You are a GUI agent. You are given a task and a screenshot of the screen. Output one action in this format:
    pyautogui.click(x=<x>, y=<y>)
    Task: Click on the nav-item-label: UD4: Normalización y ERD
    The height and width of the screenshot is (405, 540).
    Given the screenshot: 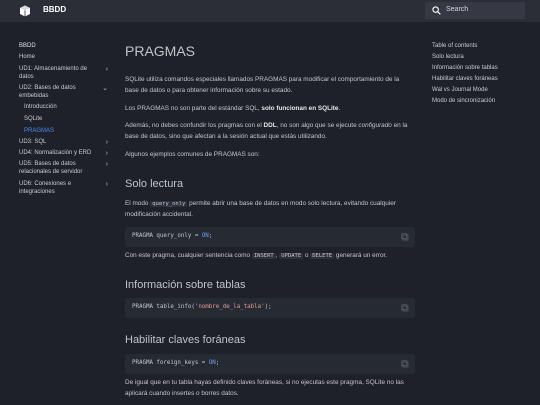 What is the action you would take?
    pyautogui.click(x=55, y=153)
    